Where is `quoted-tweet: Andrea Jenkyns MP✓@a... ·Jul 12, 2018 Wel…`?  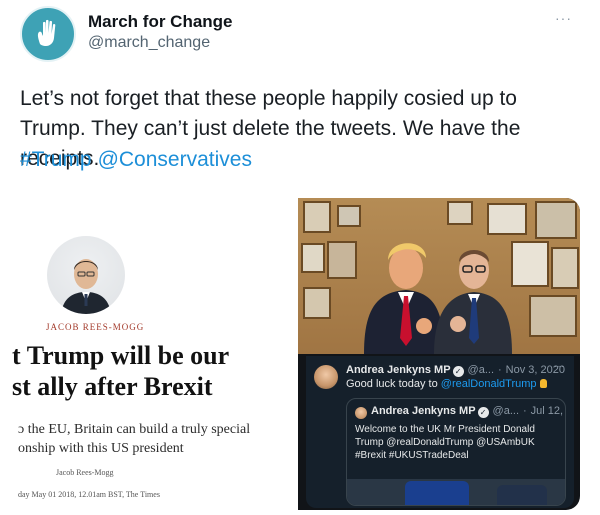 quoted-tweet: Andrea Jenkyns MP✓@a... ·Jul 12, 2018 Wel… is located at coordinates (456, 452).